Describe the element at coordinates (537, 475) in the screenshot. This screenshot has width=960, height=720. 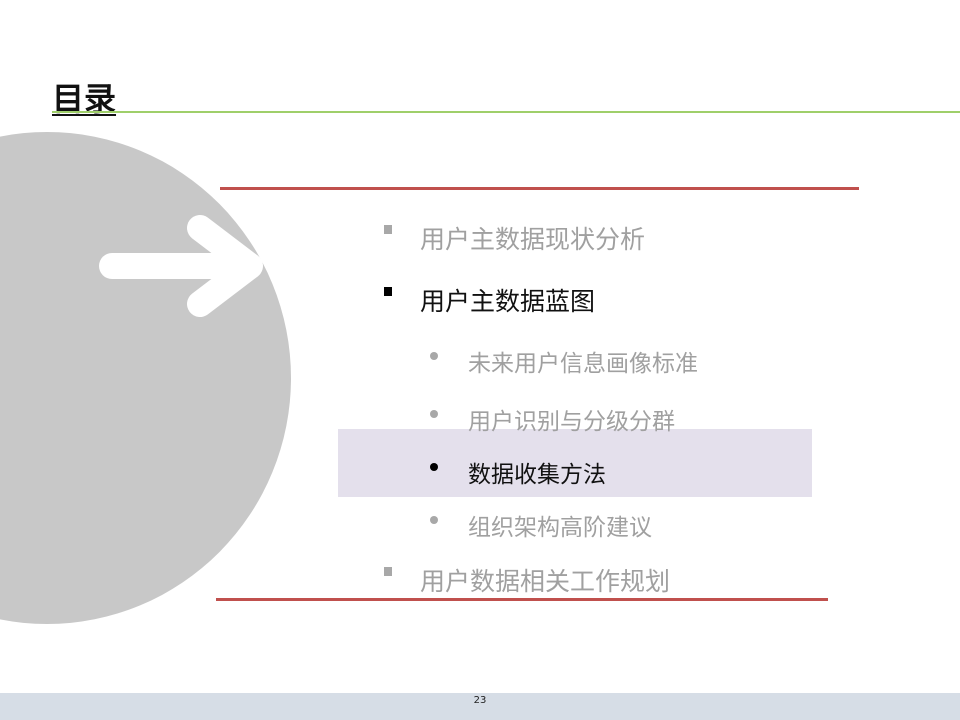
I see `agenda-item-label: 数据收集方法` at that location.